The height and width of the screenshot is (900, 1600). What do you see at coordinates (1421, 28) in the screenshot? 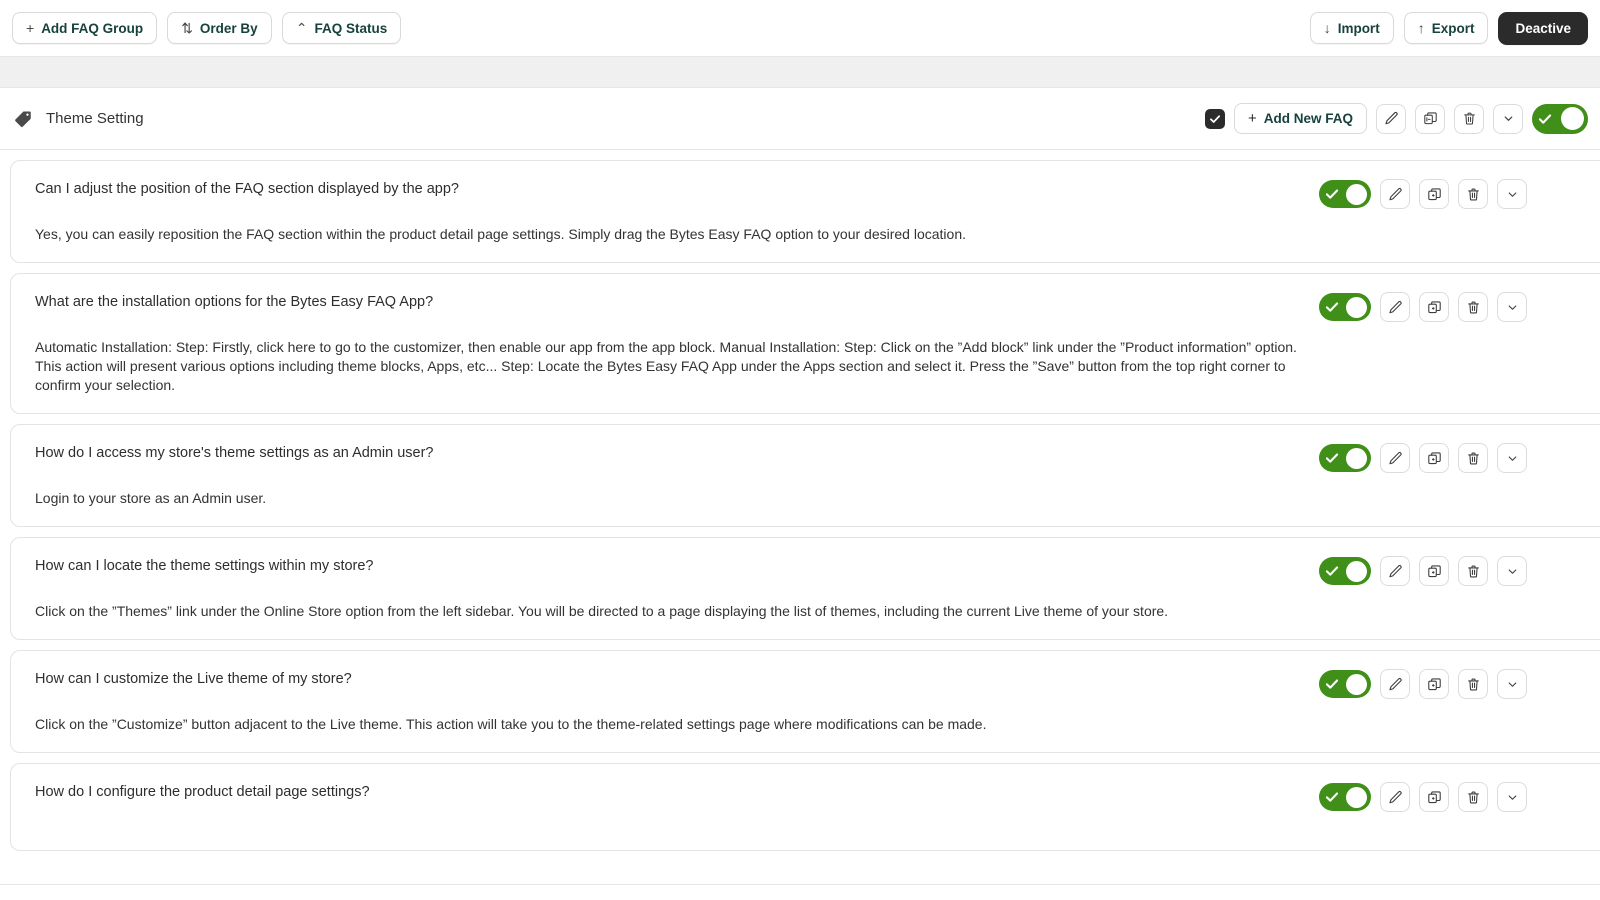
I see `arrow-up-icon: ↑` at bounding box center [1421, 28].